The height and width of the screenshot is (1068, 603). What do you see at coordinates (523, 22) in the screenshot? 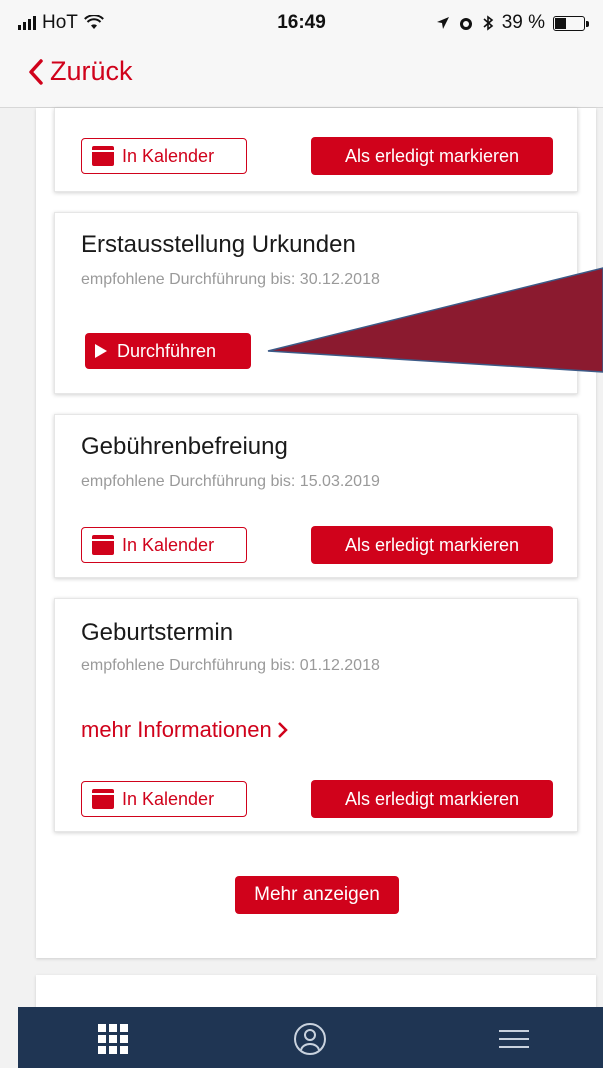
I see `battery-percent: 39 %` at bounding box center [523, 22].